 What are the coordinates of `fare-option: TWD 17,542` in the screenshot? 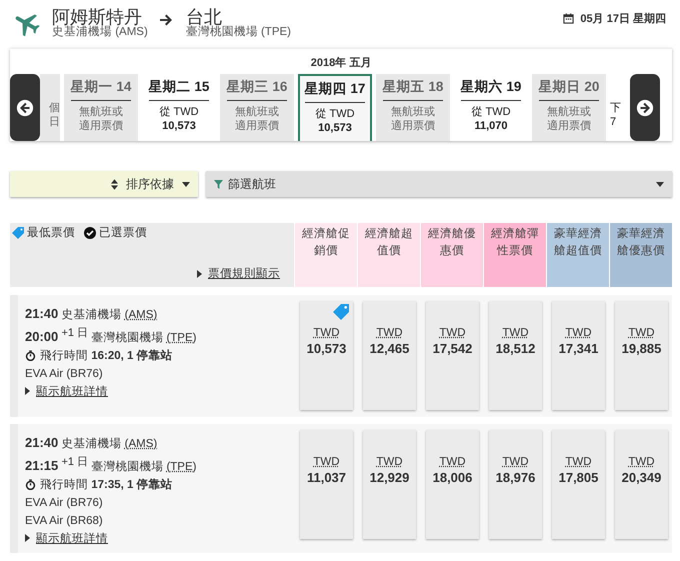 It's located at (452, 355).